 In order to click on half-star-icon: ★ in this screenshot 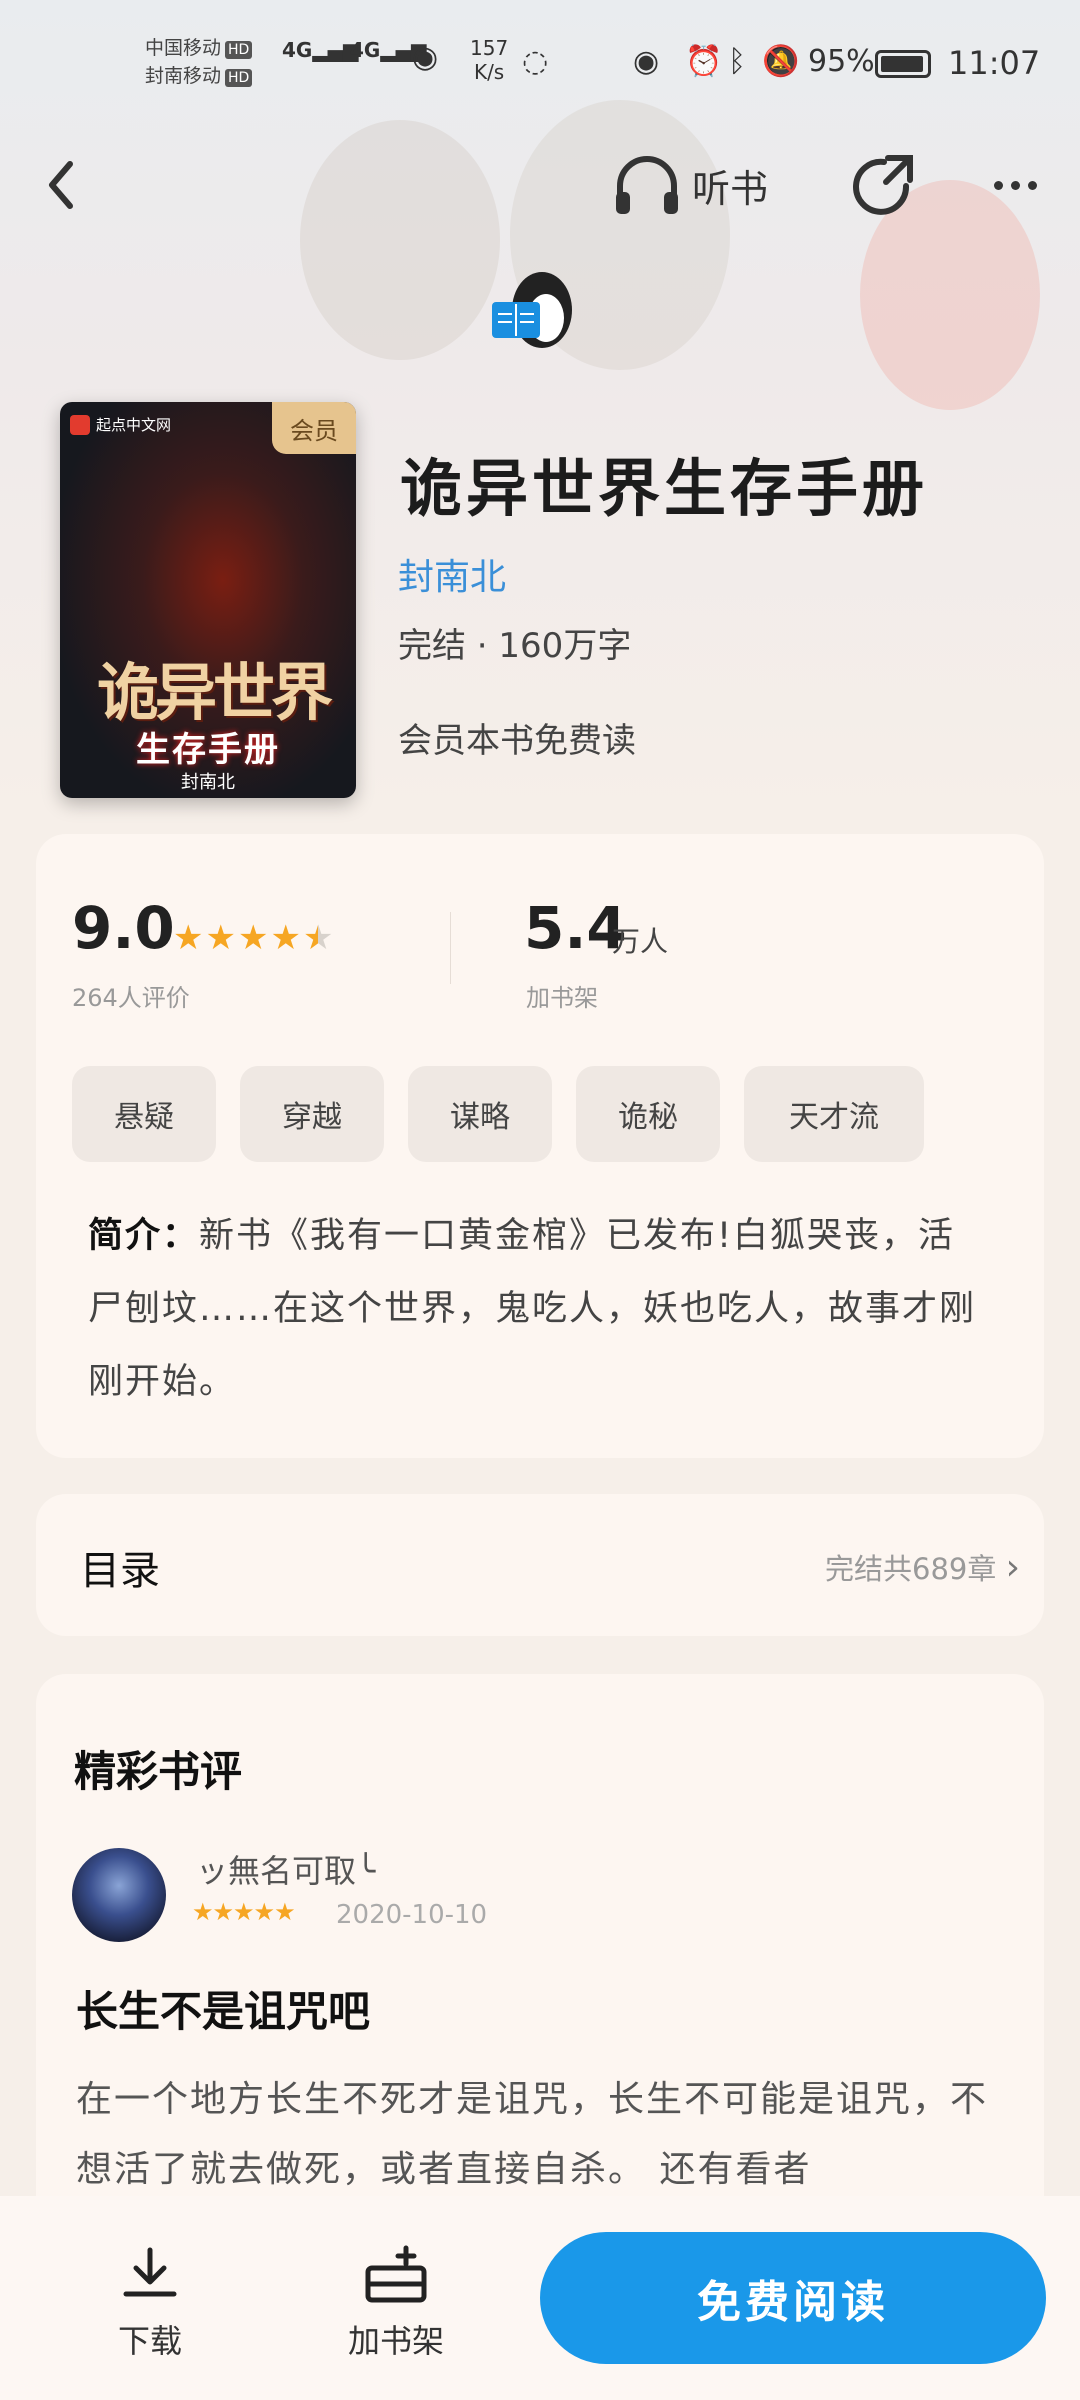, I will do `click(318, 938)`.